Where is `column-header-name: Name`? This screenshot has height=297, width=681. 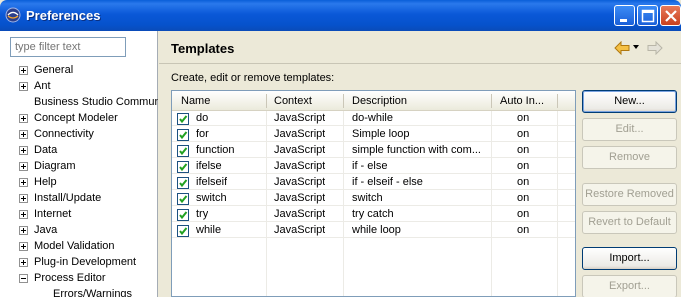 column-header-name: Name is located at coordinates (221, 101).